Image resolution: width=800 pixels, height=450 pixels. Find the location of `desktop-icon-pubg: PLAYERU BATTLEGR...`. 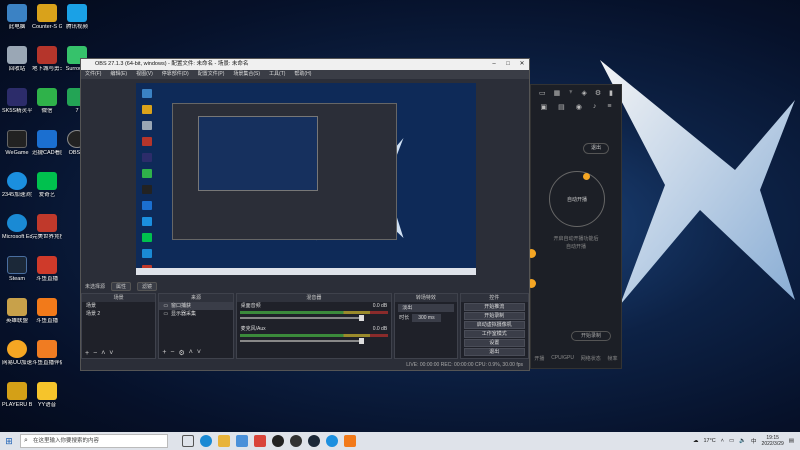

desktop-icon-pubg: PLAYERU BATTLEGR... is located at coordinates (17, 395).